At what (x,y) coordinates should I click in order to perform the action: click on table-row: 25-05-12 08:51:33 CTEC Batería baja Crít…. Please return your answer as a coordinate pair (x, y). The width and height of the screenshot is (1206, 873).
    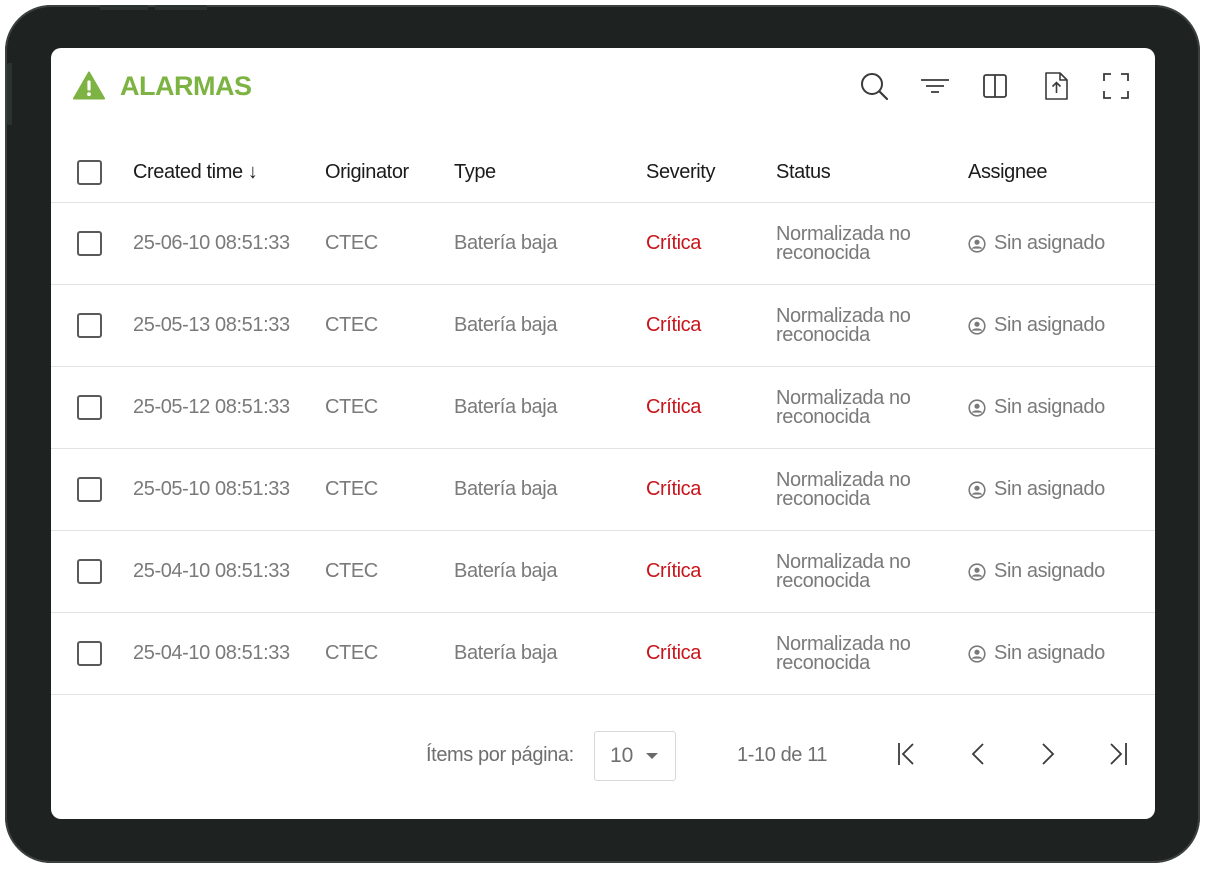
    Looking at the image, I should click on (603, 408).